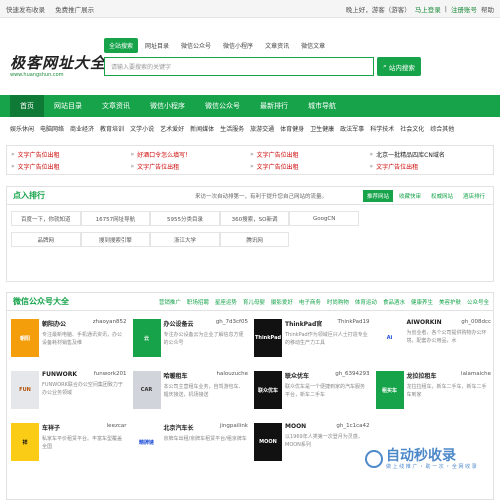 Image resolution: width=500 pixels, height=500 pixels. What do you see at coordinates (366, 302) in the screenshot?
I see `wechat-category-link: 体育运动` at bounding box center [366, 302].